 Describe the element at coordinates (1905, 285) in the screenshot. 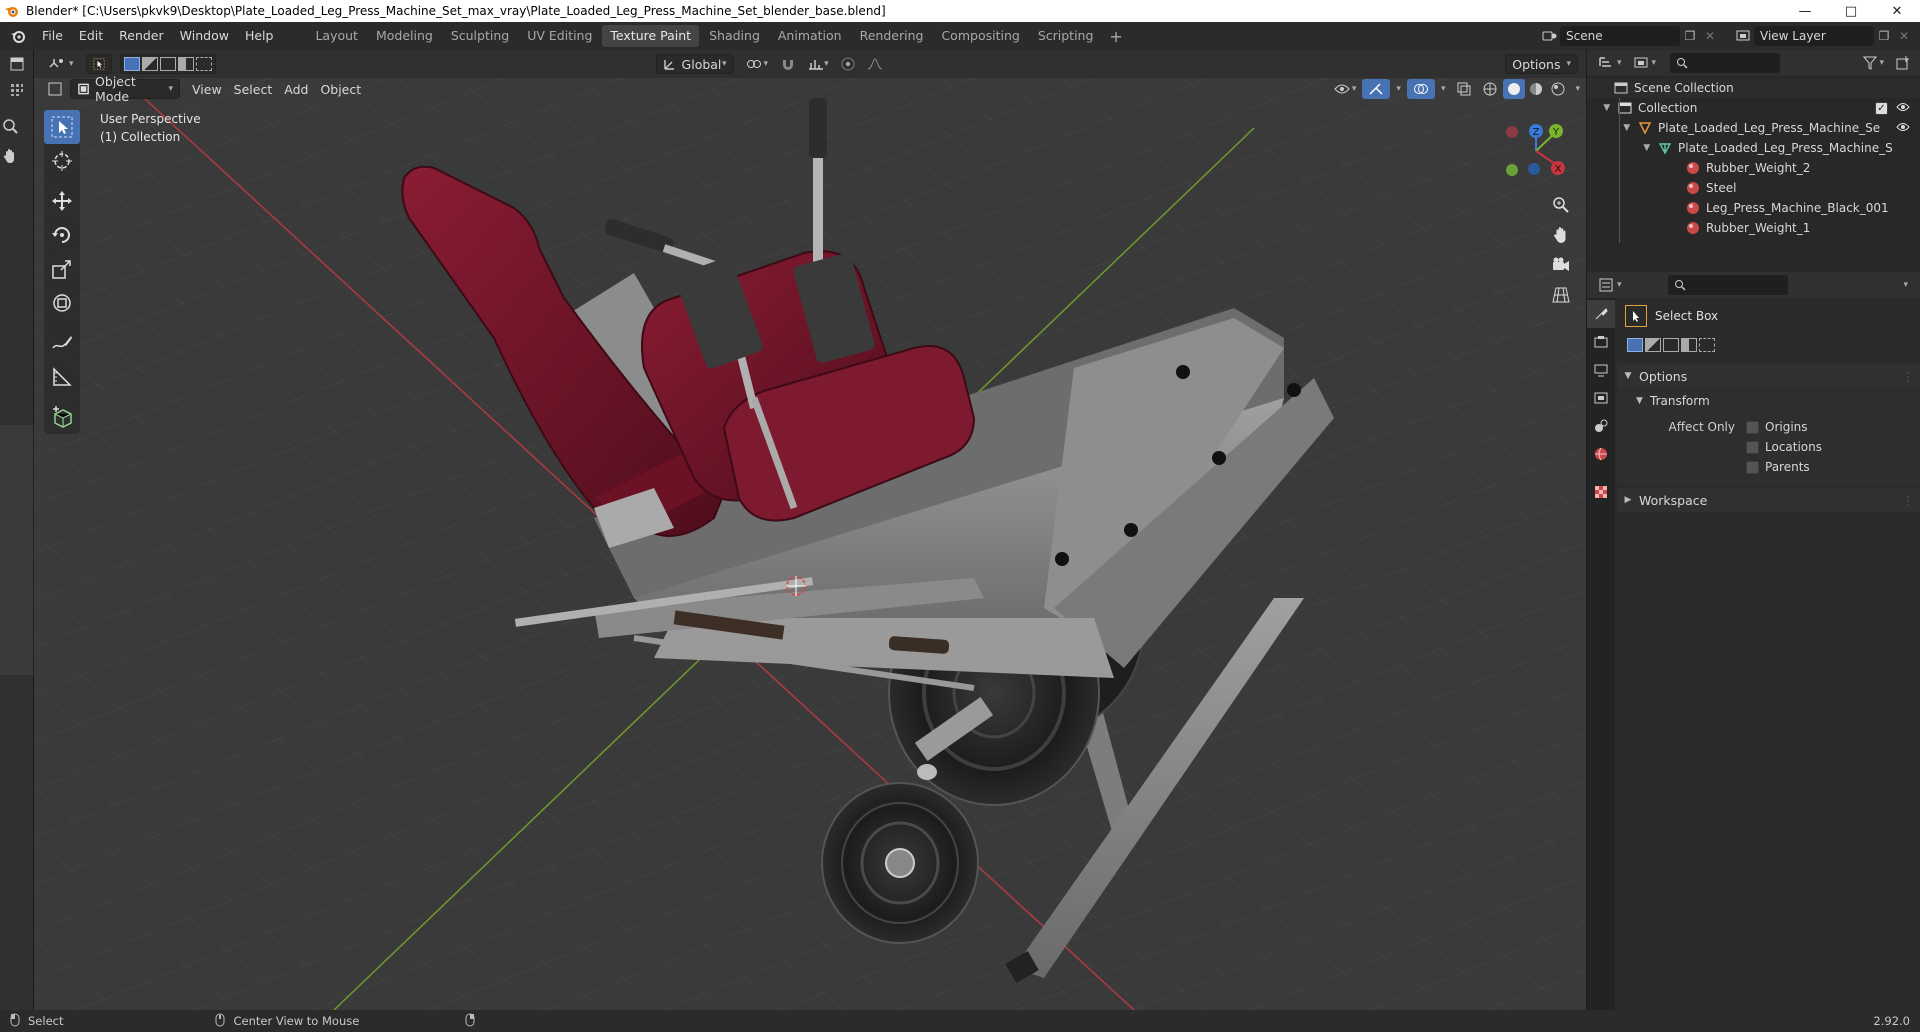

I see `properties-options-dropdown: ▾` at that location.